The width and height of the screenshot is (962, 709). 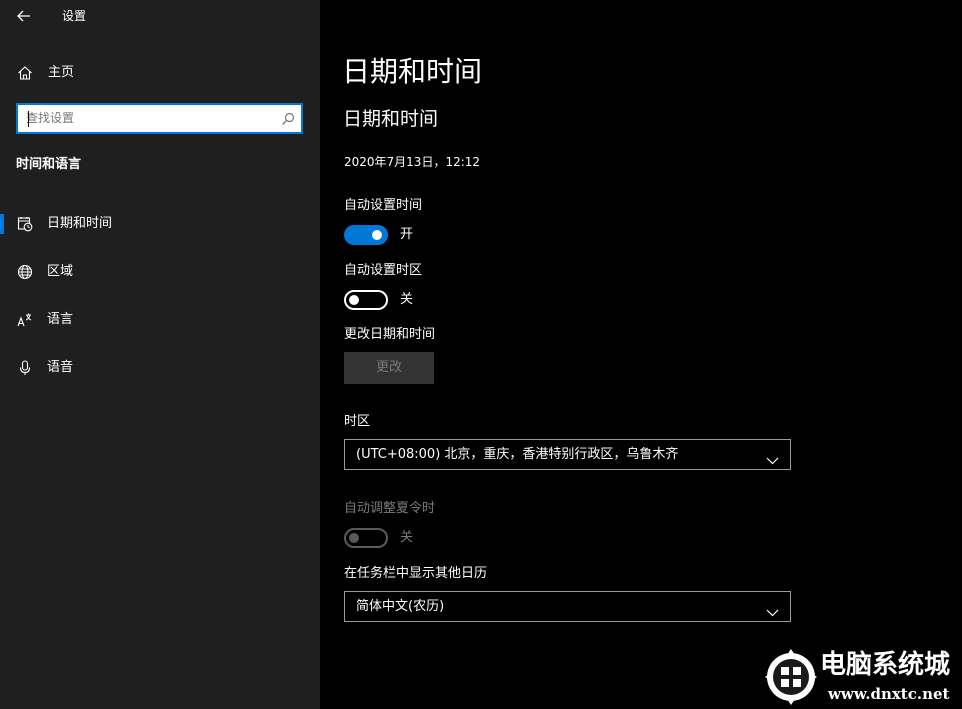 What do you see at coordinates (60, 367) in the screenshot?
I see `sidebar-item-label: 语音` at bounding box center [60, 367].